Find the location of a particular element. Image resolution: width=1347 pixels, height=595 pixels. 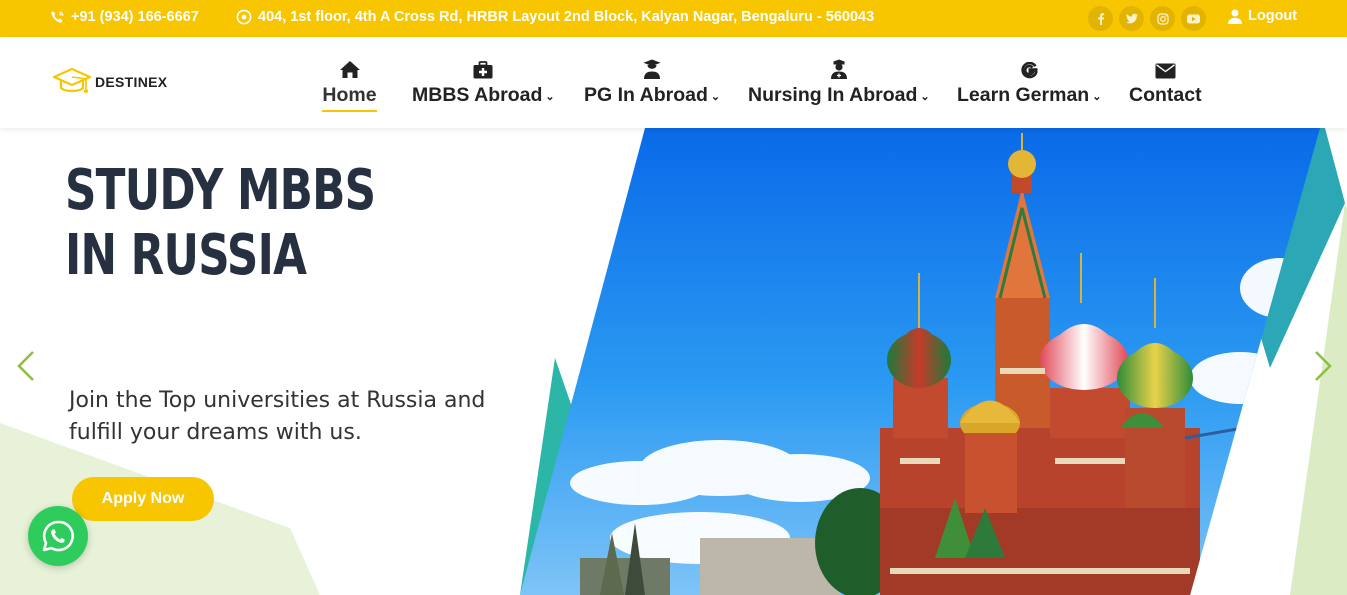

apply-now-button: Apply Now is located at coordinates (143, 499).